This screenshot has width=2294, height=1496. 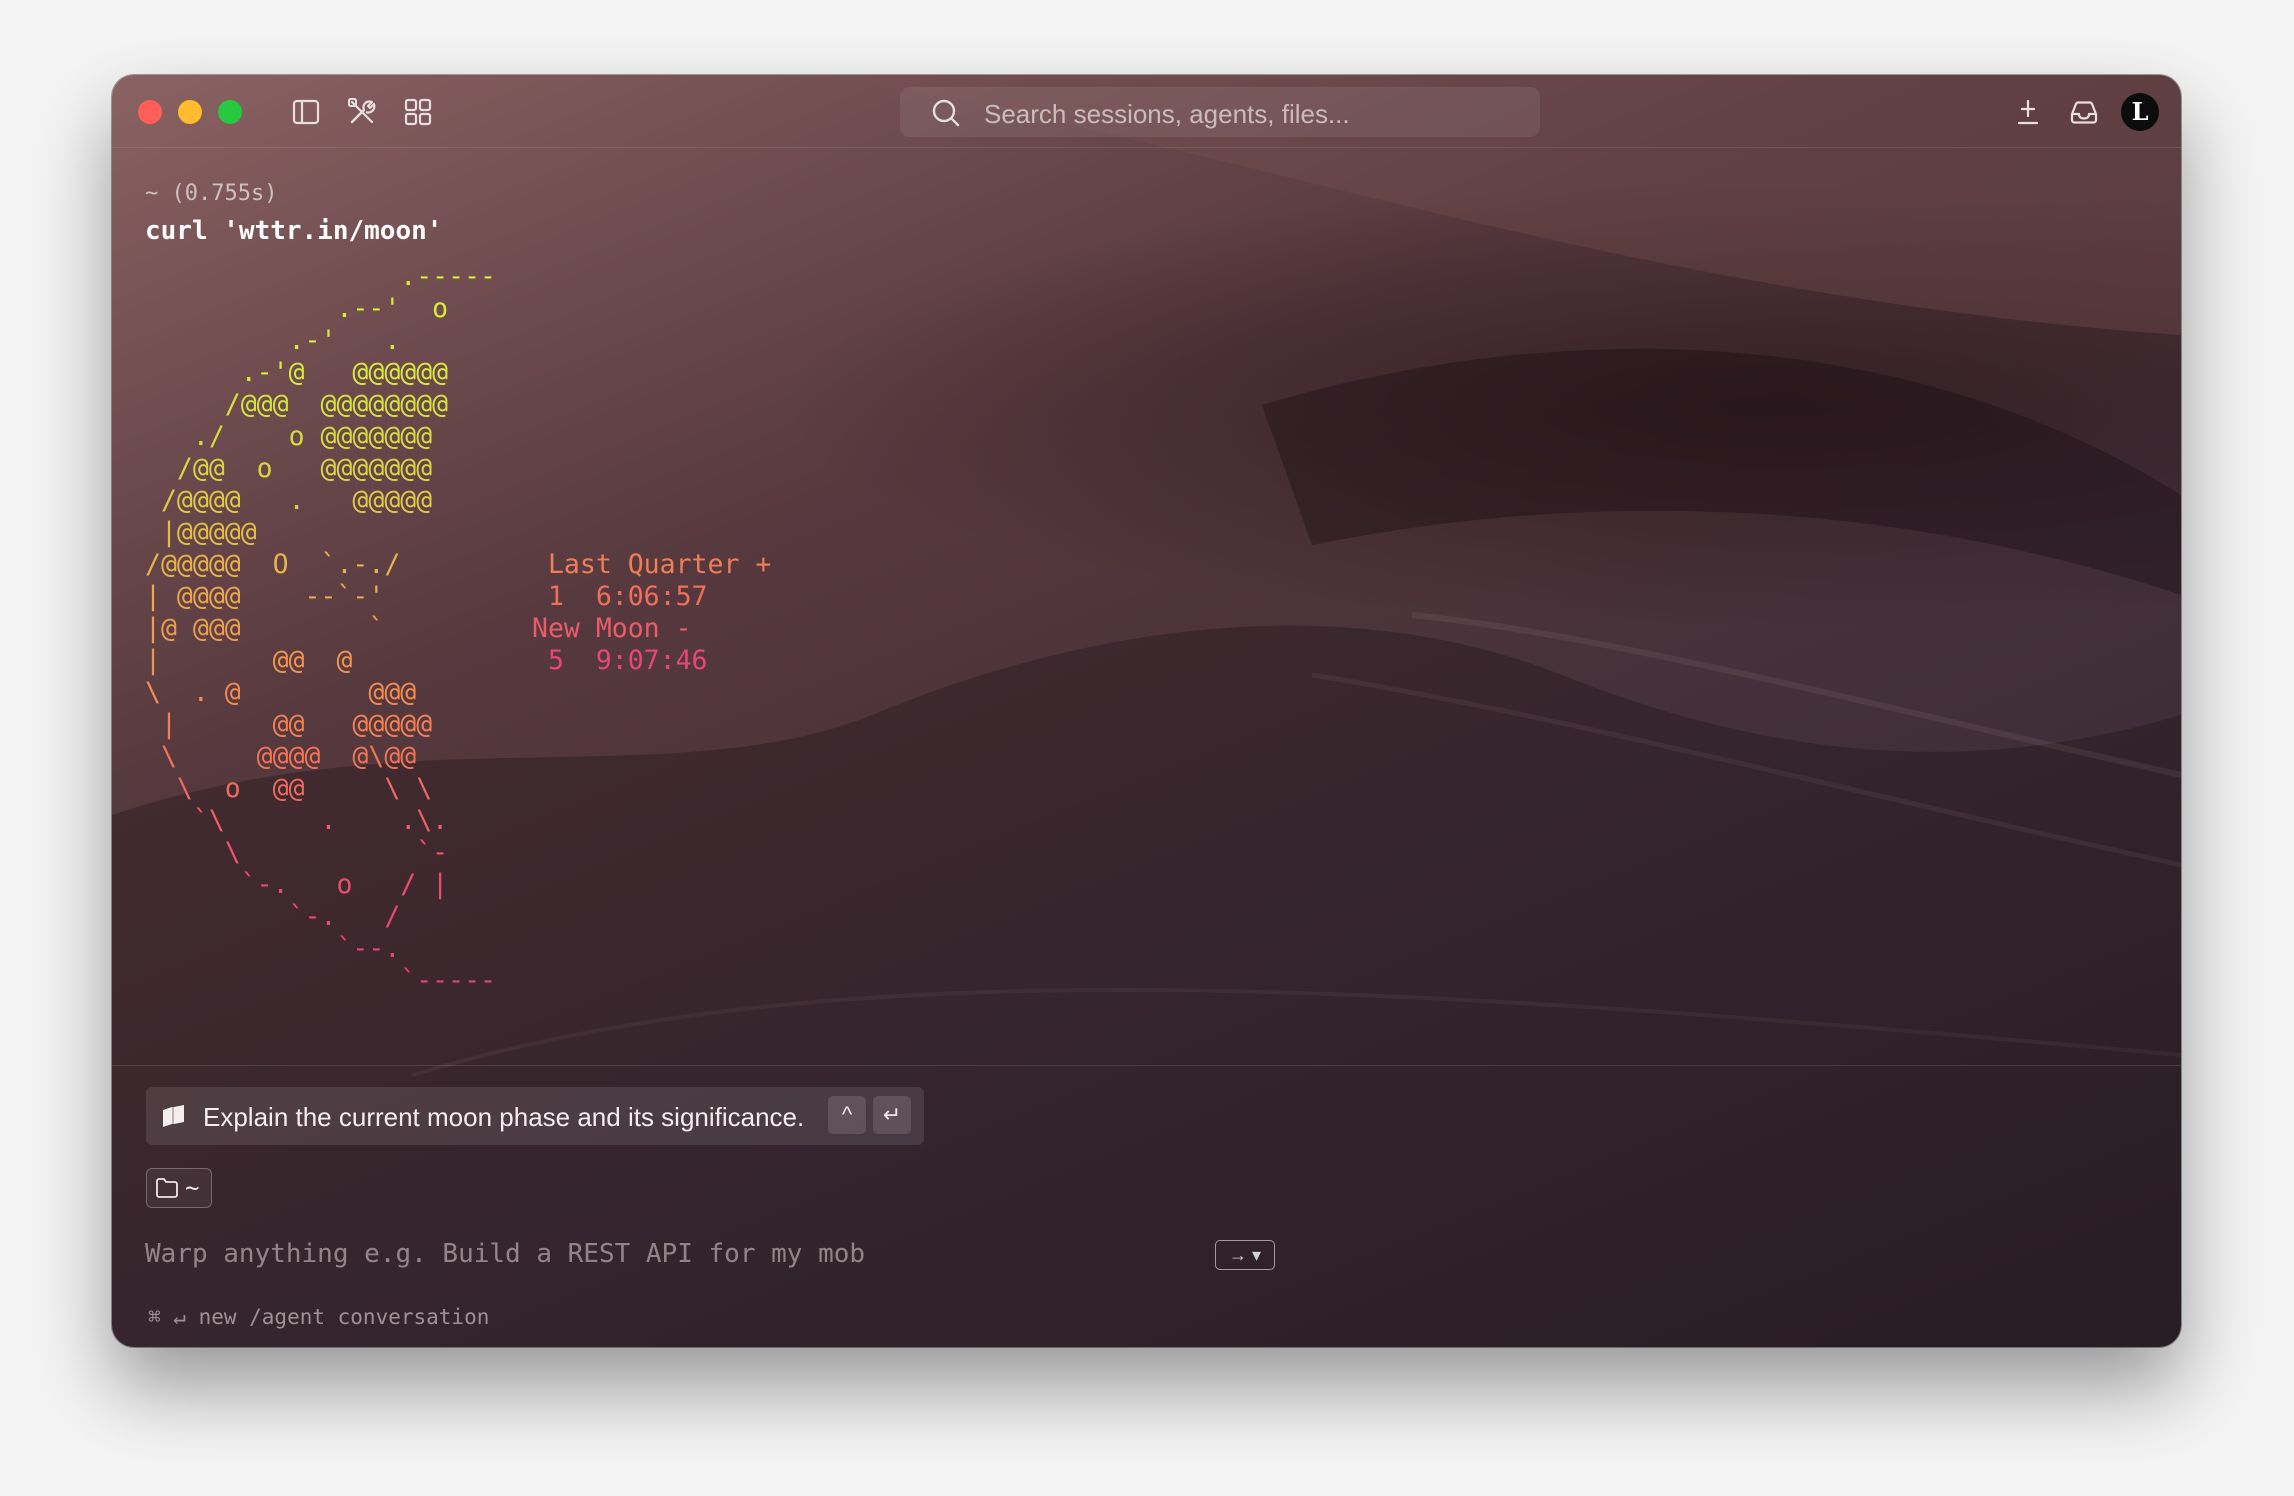 I want to click on moon-art-line: | @@ @, so click(x=249, y=660).